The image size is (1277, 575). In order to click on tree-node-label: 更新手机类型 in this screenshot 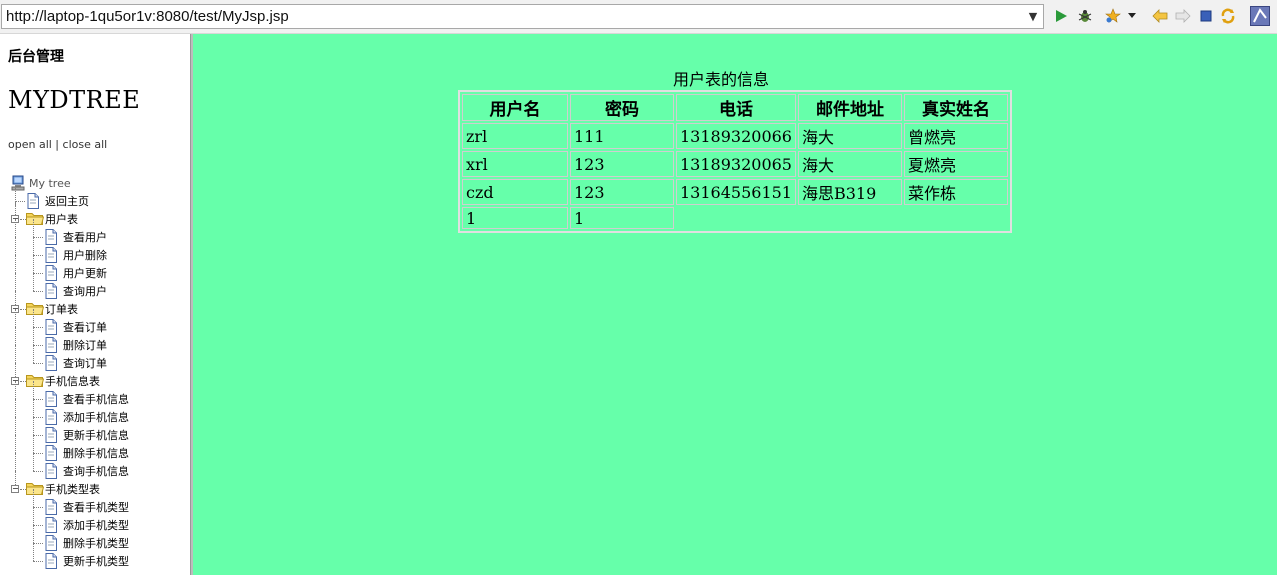, I will do `click(96, 561)`.